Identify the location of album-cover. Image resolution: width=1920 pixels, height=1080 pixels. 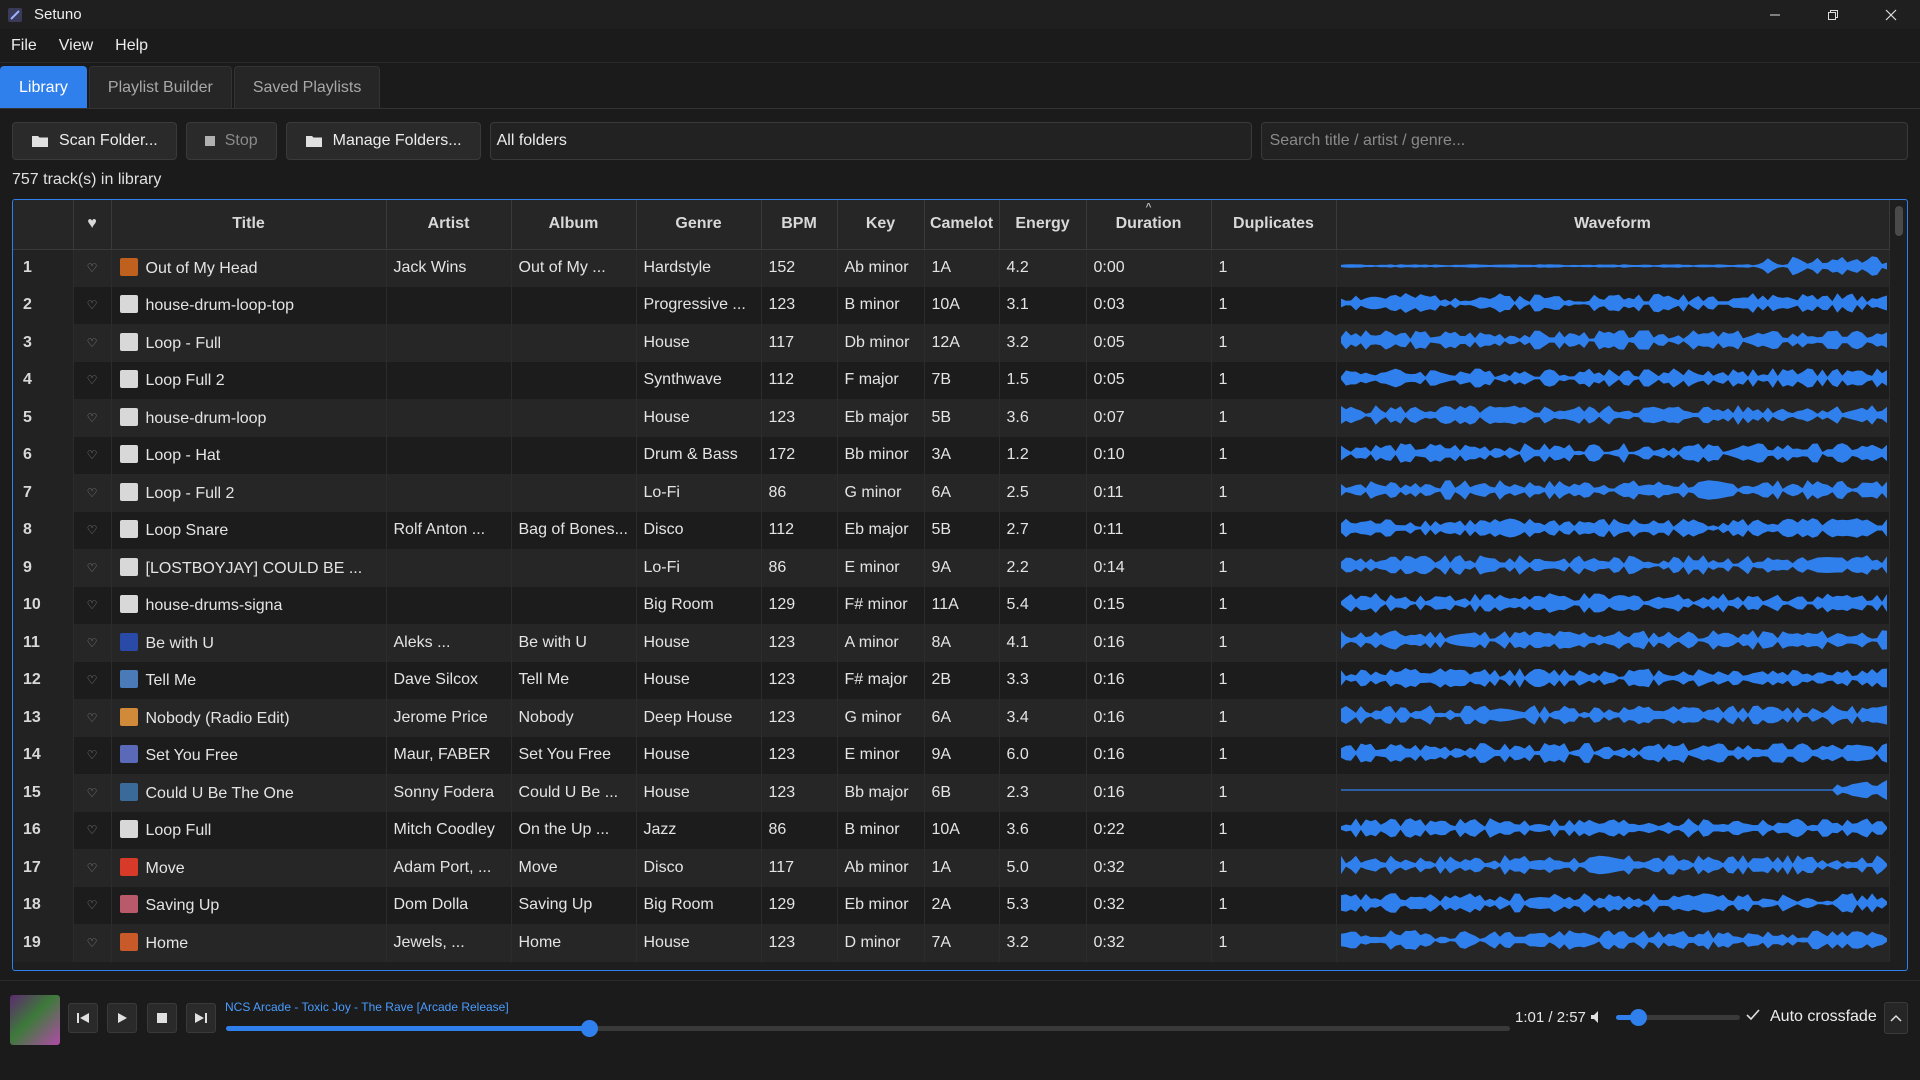
(35, 1020).